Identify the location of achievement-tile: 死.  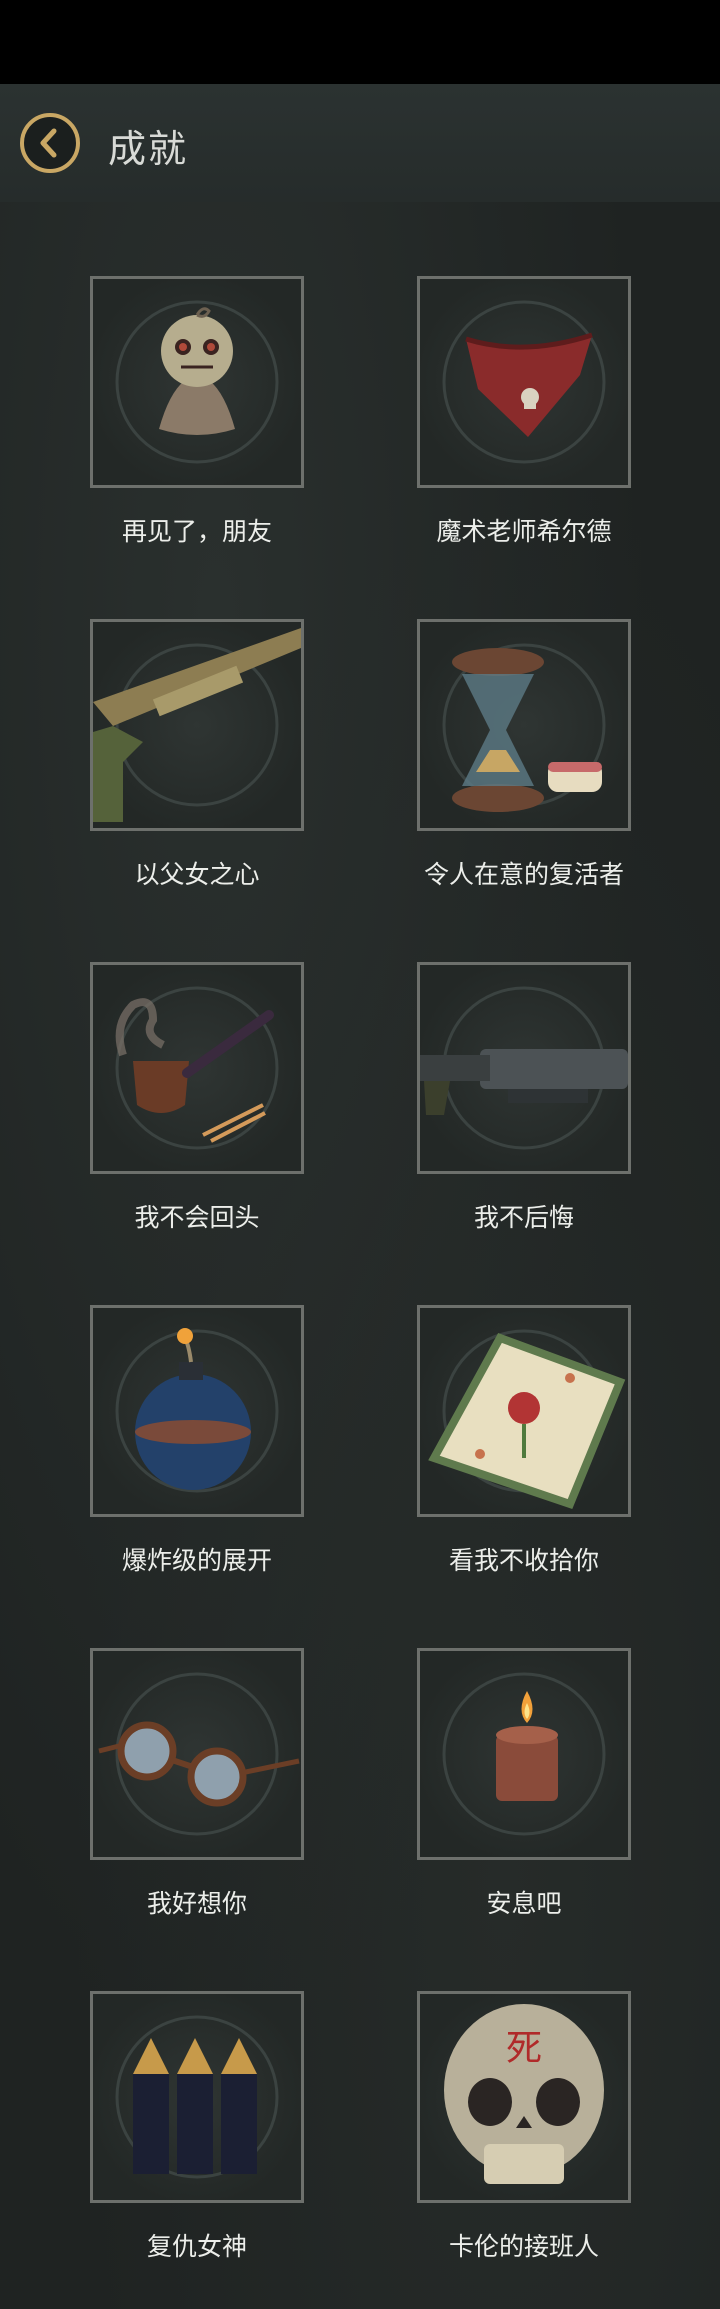
(524, 2097).